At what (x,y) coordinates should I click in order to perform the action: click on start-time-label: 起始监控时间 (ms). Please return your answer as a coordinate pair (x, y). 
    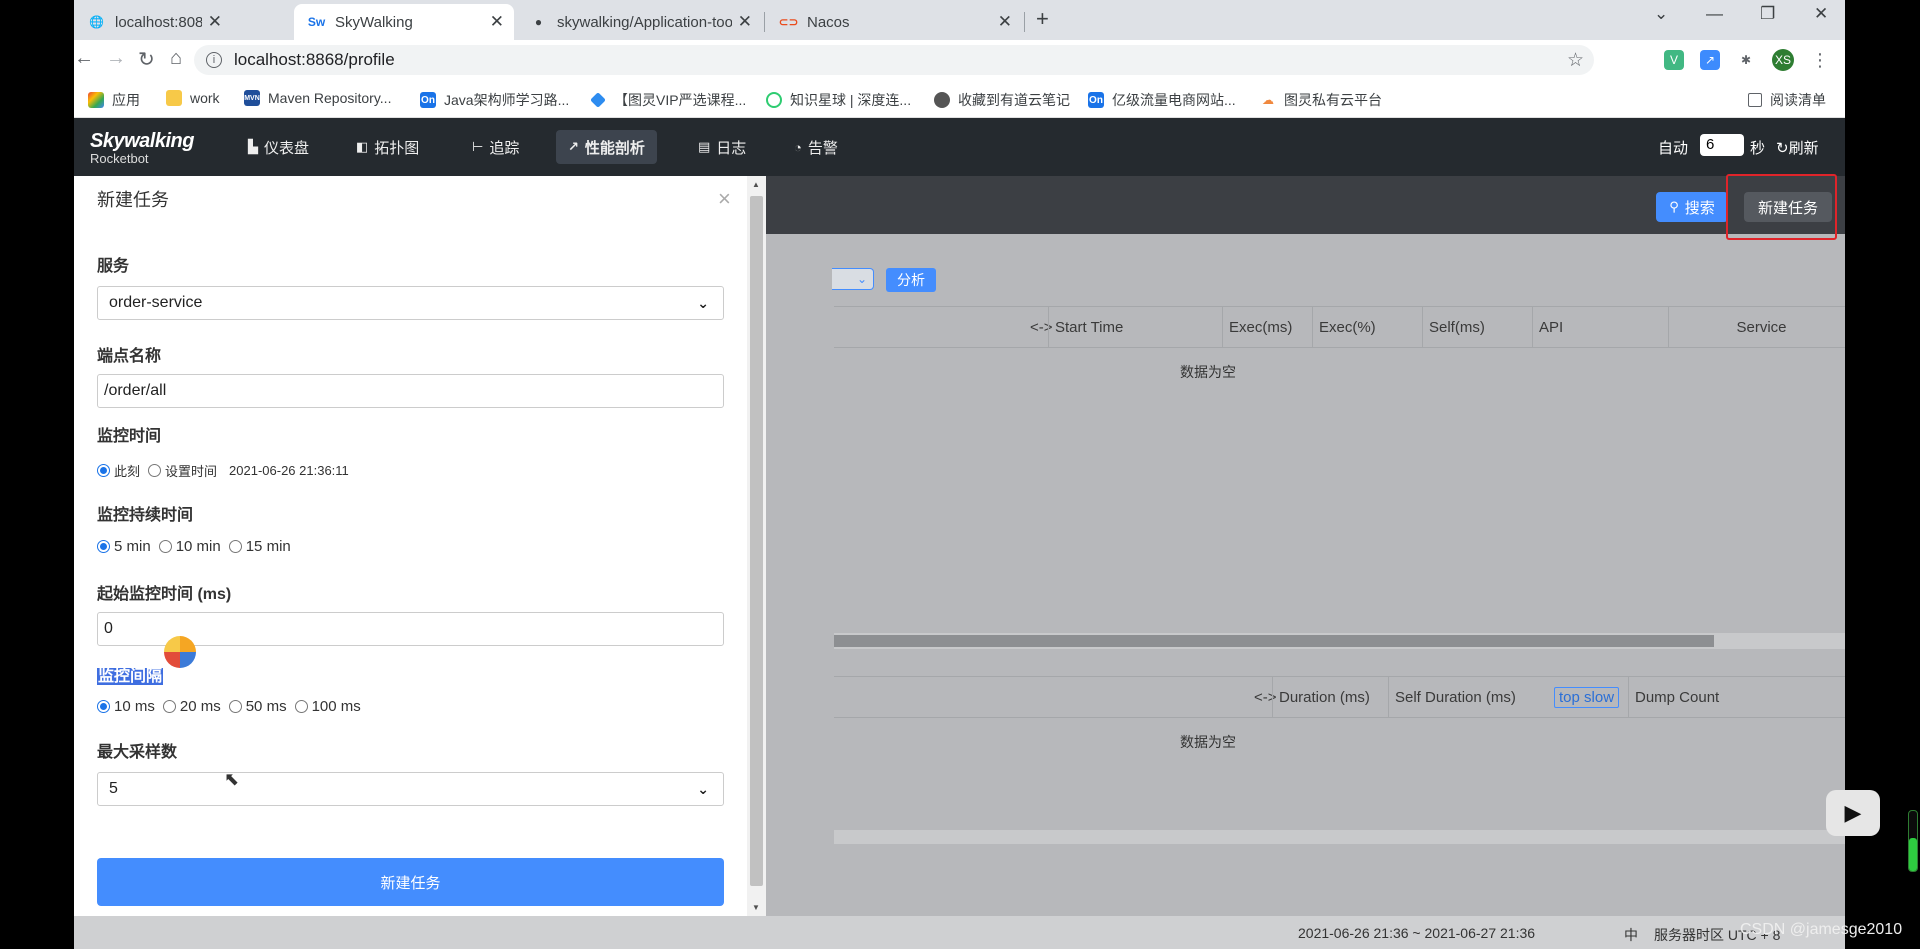
    Looking at the image, I should click on (164, 594).